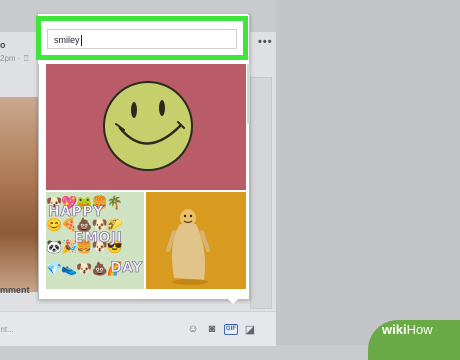 This screenshot has width=460, height=360. I want to click on gif-icon-label: GIF, so click(231, 329).